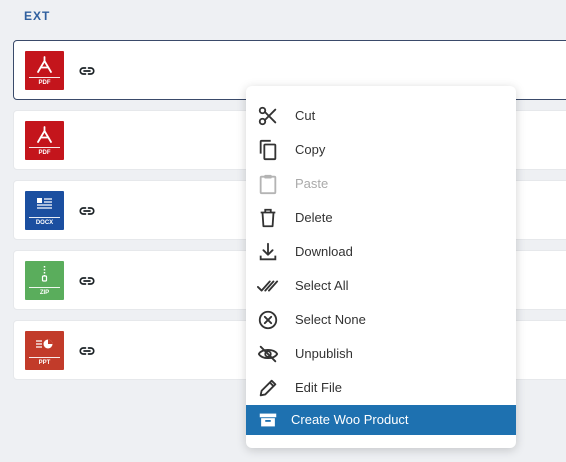  What do you see at coordinates (44, 221) in the screenshot?
I see `file-ext-label: DOCX` at bounding box center [44, 221].